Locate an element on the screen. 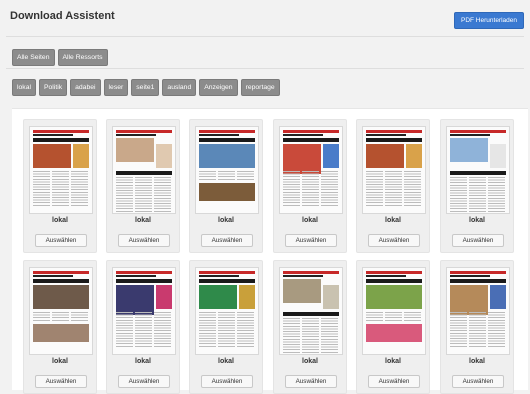 The height and width of the screenshot is (394, 530). ressort-button-adabei: adabei is located at coordinates (85, 87).